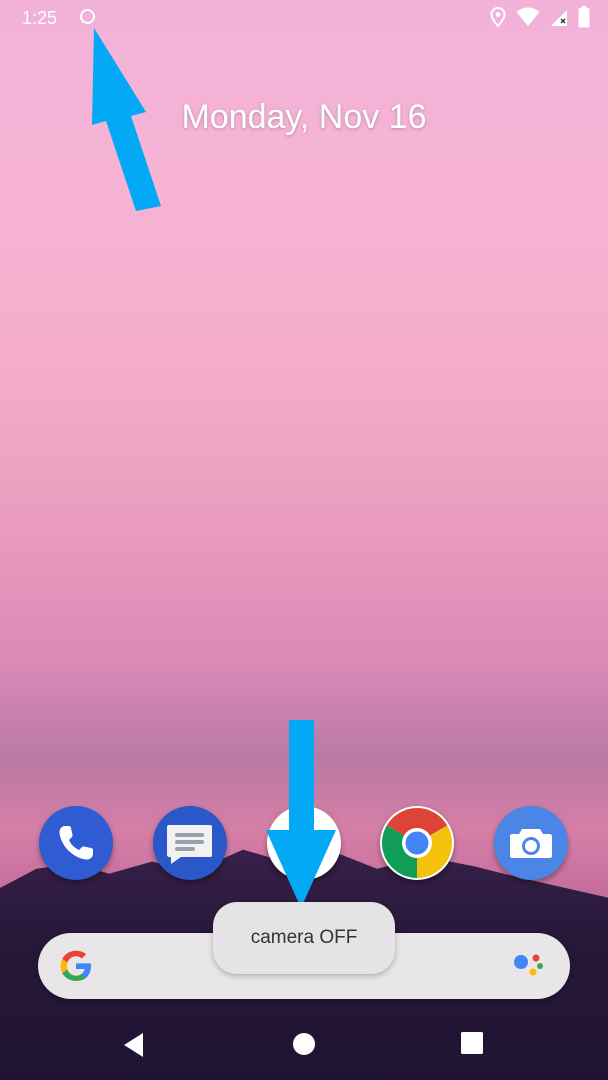 The image size is (608, 1080). What do you see at coordinates (87, 16) in the screenshot?
I see `circle-icon` at bounding box center [87, 16].